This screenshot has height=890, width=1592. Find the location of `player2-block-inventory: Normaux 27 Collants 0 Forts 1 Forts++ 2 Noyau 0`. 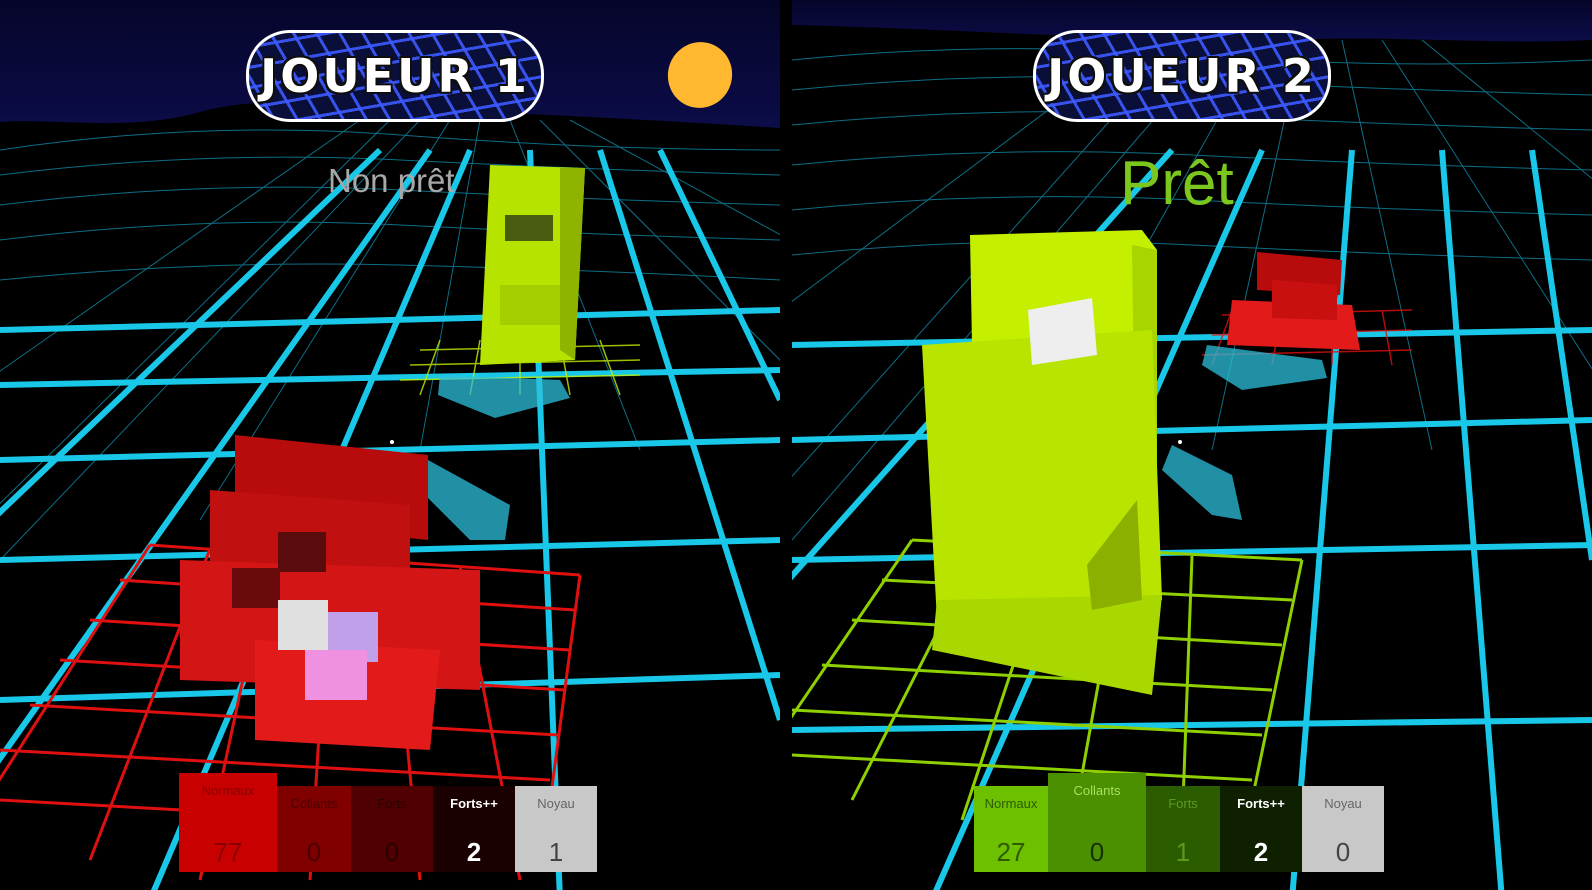

player2-block-inventory: Normaux 27 Collants 0 Forts 1 Forts++ 2 Noyau 0 is located at coordinates (1179, 822).